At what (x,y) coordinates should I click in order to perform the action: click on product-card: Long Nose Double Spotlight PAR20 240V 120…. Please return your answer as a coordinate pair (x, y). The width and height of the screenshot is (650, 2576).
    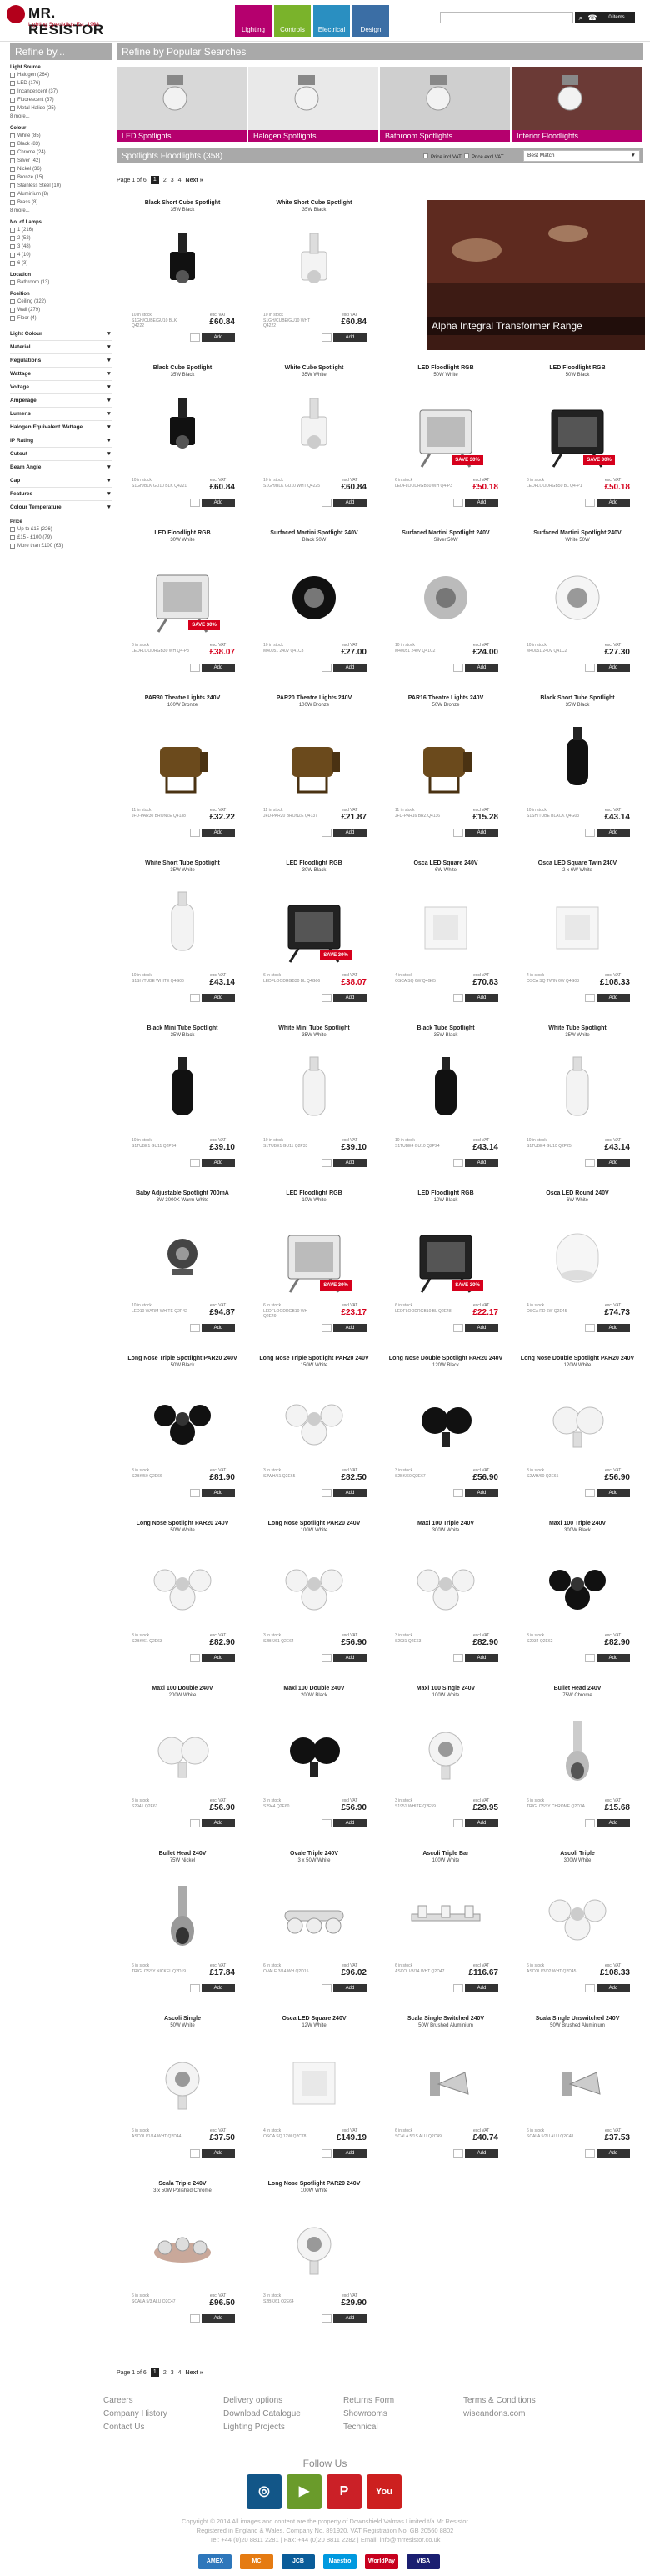
    Looking at the image, I should click on (577, 1429).